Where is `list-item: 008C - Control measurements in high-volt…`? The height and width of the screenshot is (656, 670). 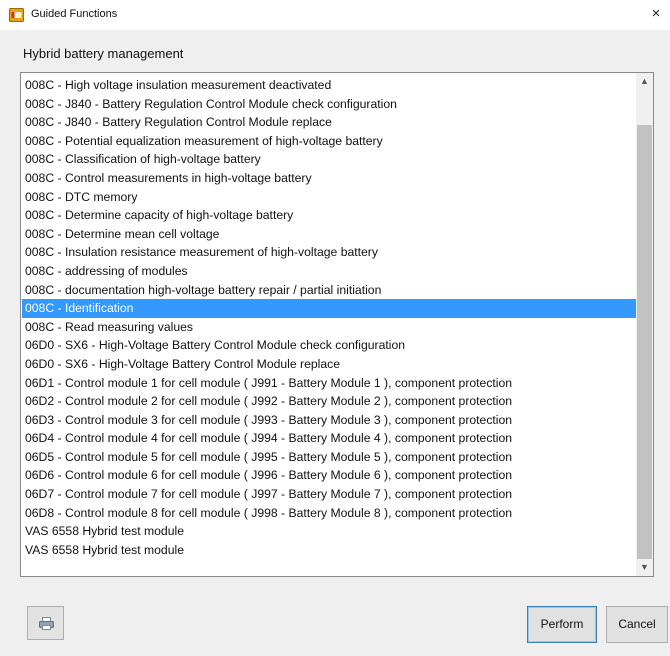
list-item: 008C - Control measurements in high-volt… is located at coordinates (329, 178).